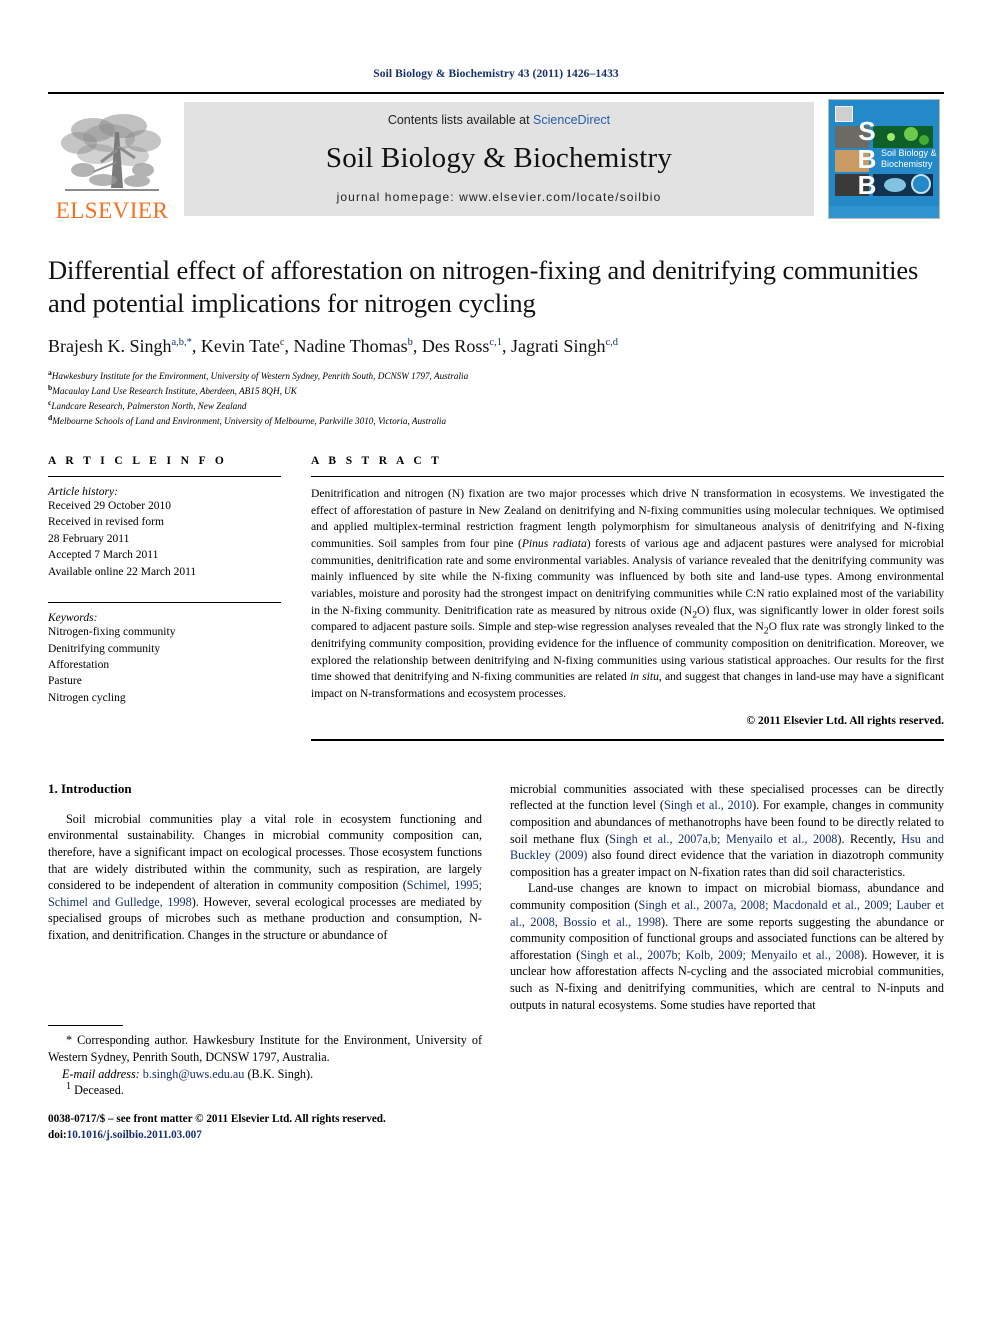  What do you see at coordinates (112, 632) in the screenshot?
I see `keyword-item: Nitrogen-fixing community` at bounding box center [112, 632].